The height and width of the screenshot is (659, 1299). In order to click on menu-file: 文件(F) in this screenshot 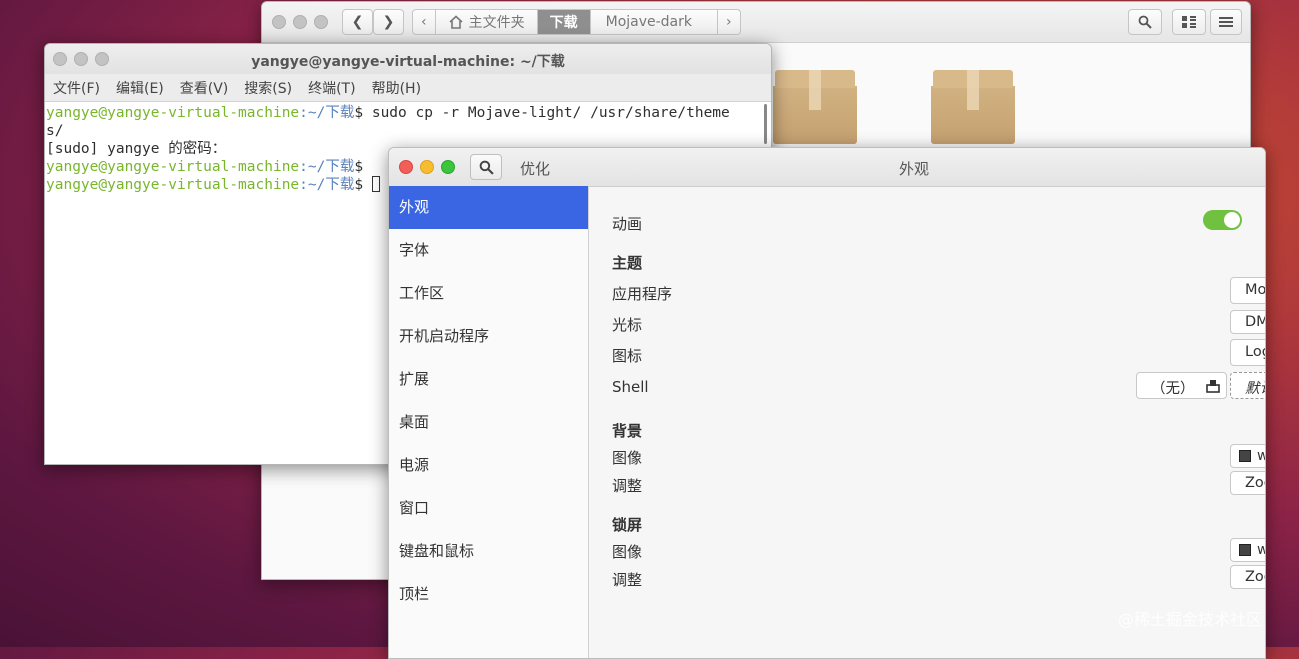, I will do `click(76, 88)`.